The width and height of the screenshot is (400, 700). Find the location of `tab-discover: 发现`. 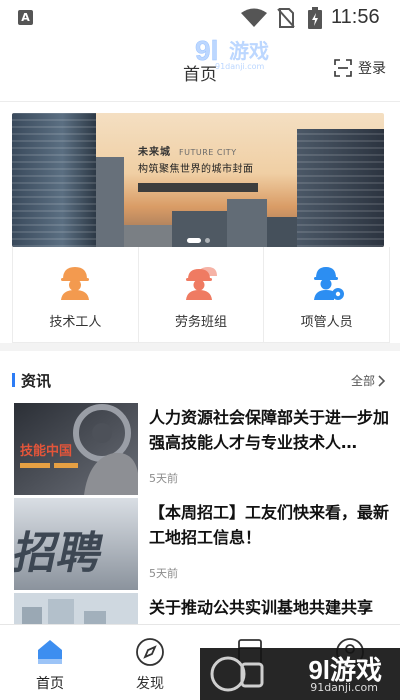

tab-discover: 发现 is located at coordinates (150, 662).